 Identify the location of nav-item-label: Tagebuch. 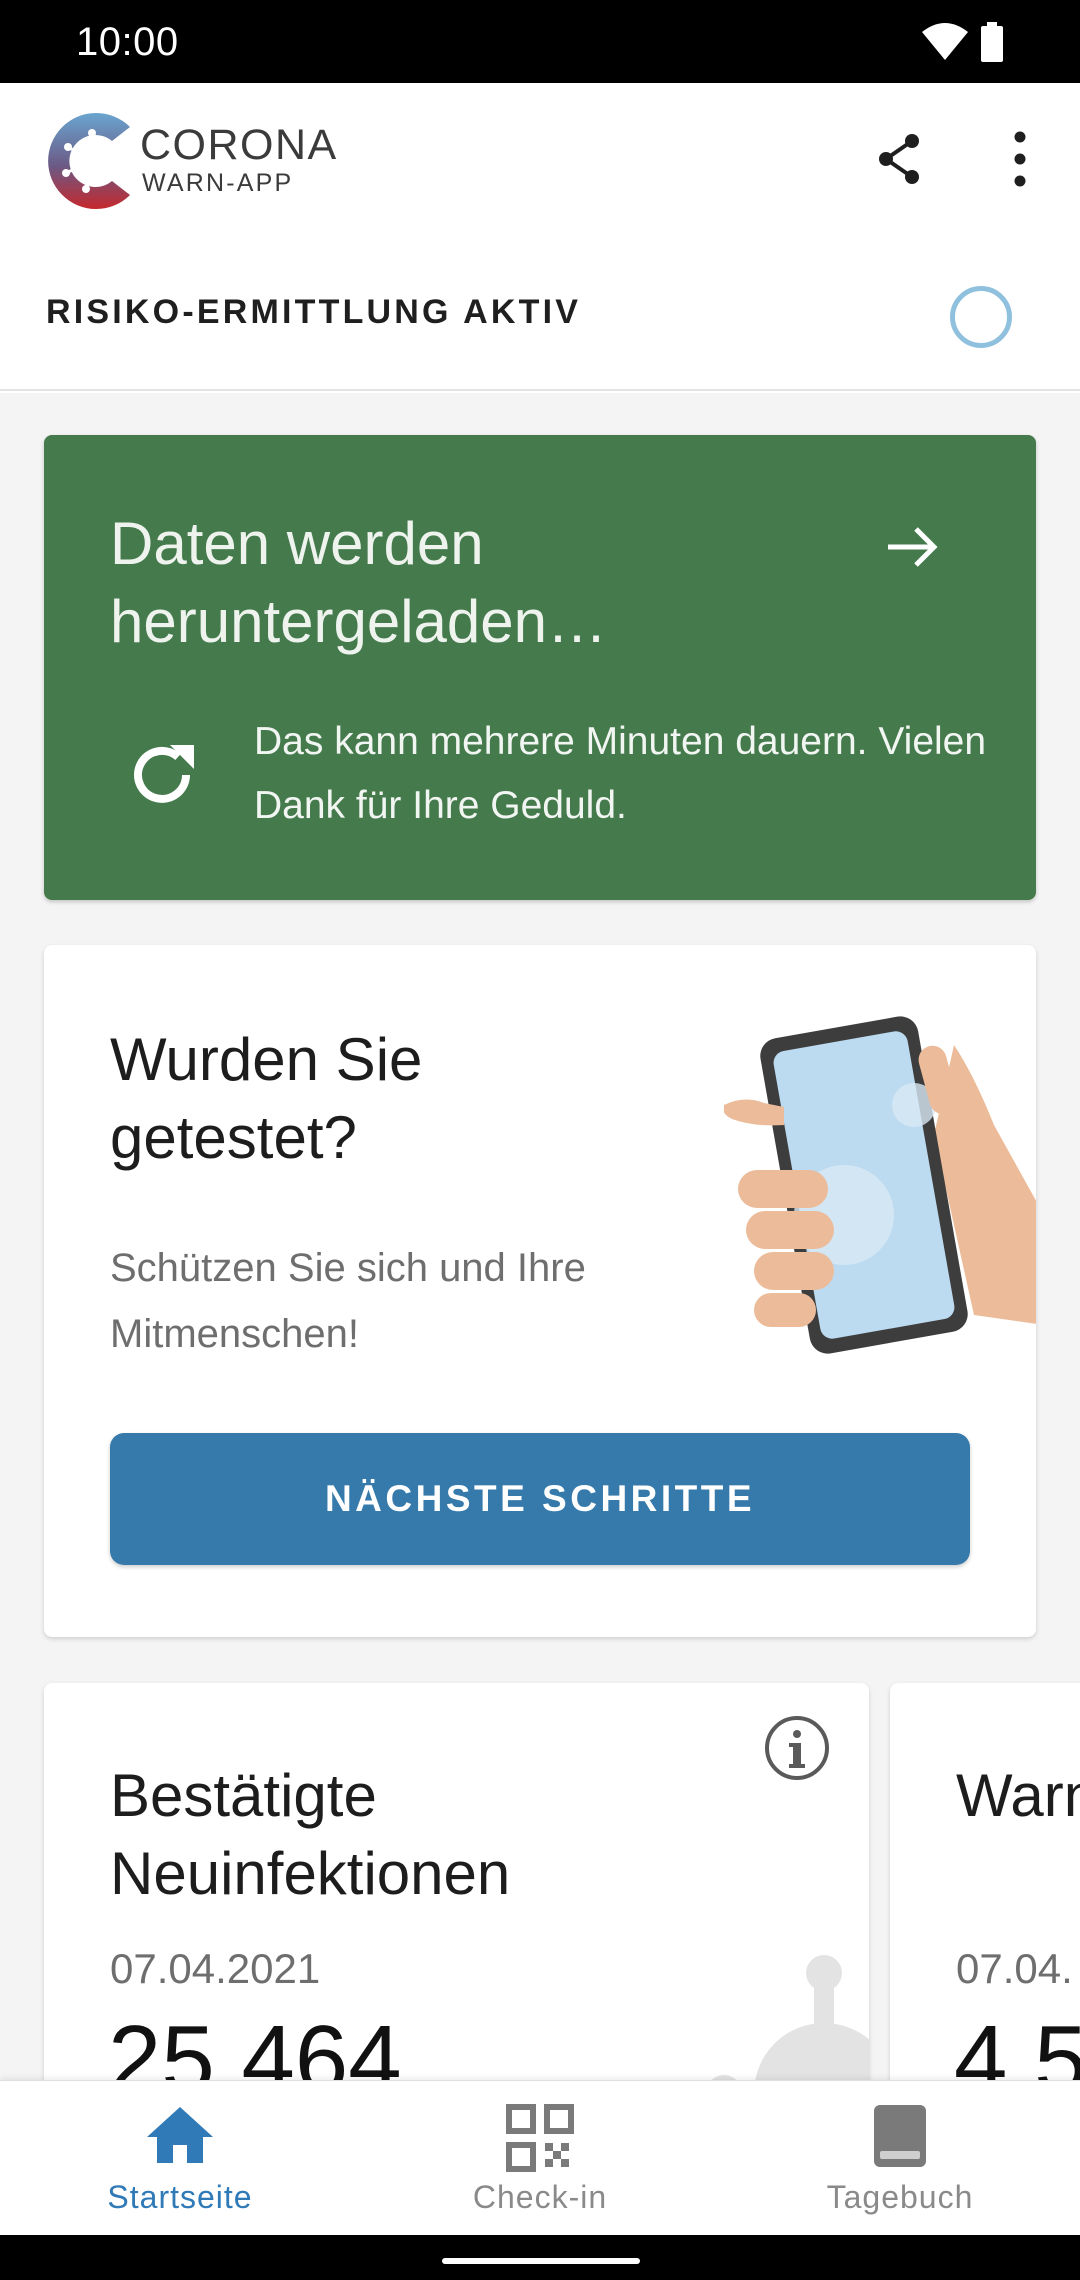
(900, 2197).